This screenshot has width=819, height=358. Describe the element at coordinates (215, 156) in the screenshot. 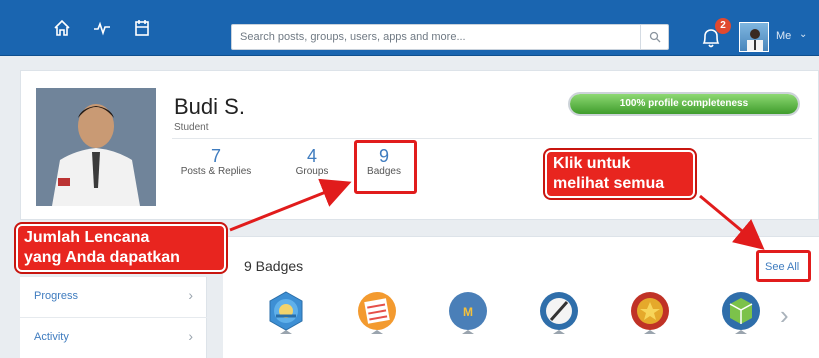

I see `stat-posts-replies-count: 7` at that location.